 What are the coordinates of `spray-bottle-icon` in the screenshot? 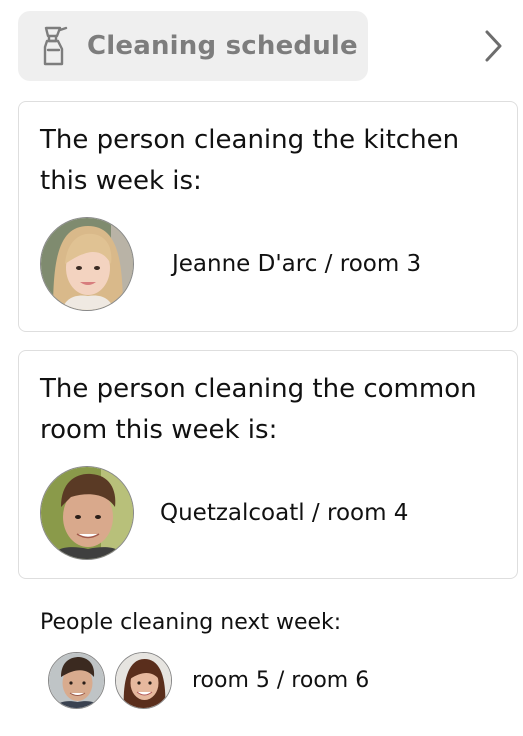 It's located at (55, 46).